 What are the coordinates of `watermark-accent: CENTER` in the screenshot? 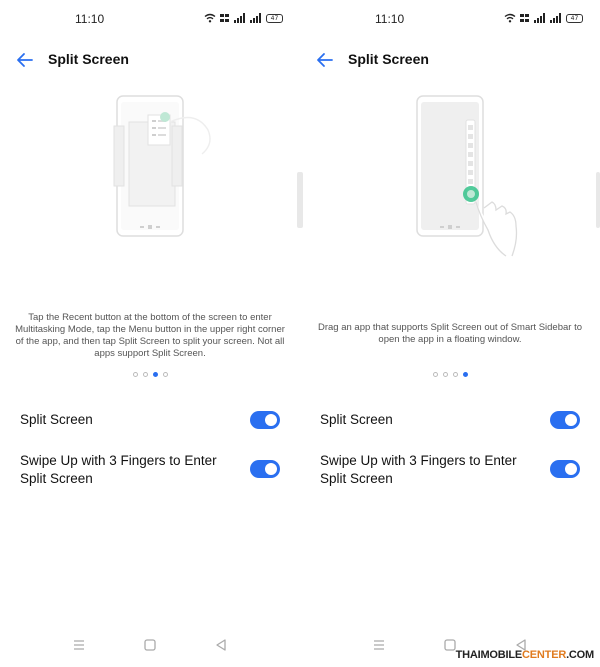 It's located at (544, 655).